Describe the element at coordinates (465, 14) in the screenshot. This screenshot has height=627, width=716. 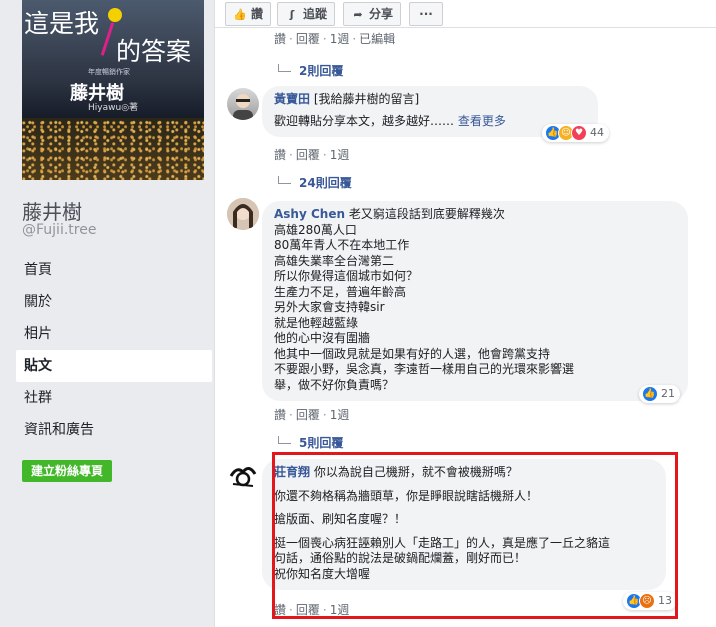
I see `page-action-bar: 👍 讚 ʃ 追蹤 ➦ 分享 ···` at that location.